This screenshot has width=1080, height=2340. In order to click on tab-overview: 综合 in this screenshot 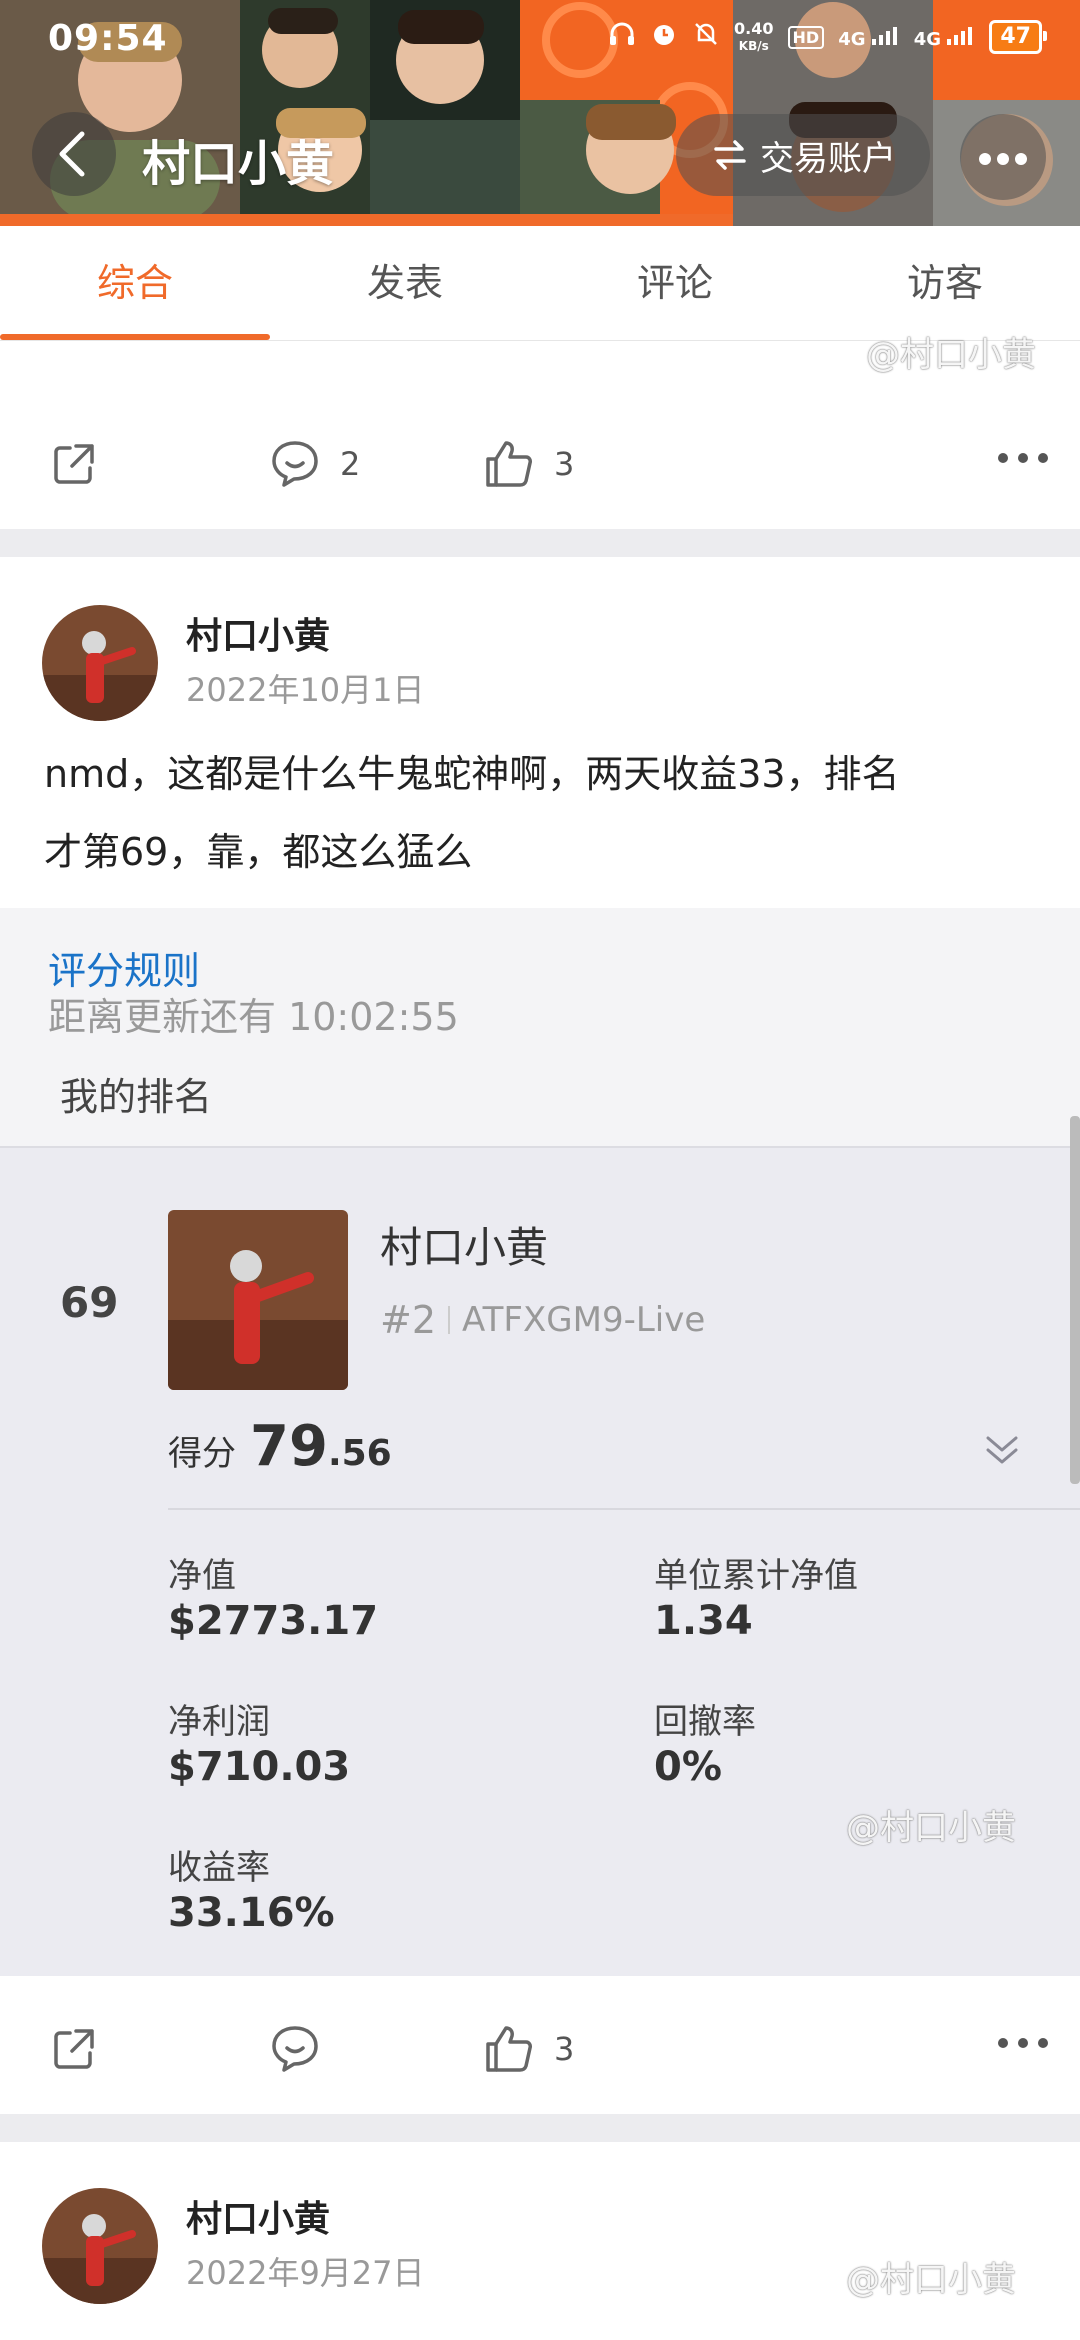, I will do `click(135, 283)`.